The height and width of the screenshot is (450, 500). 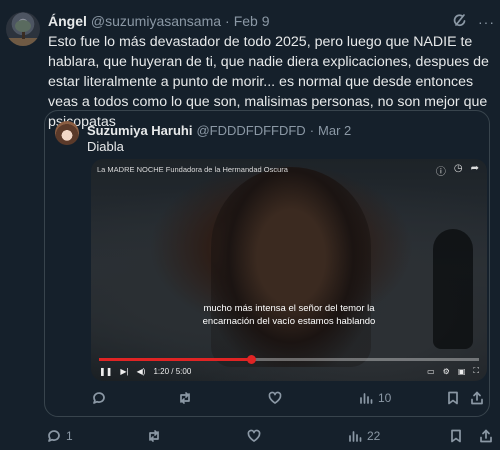 I want to click on avatar, so click(x=23, y=29).